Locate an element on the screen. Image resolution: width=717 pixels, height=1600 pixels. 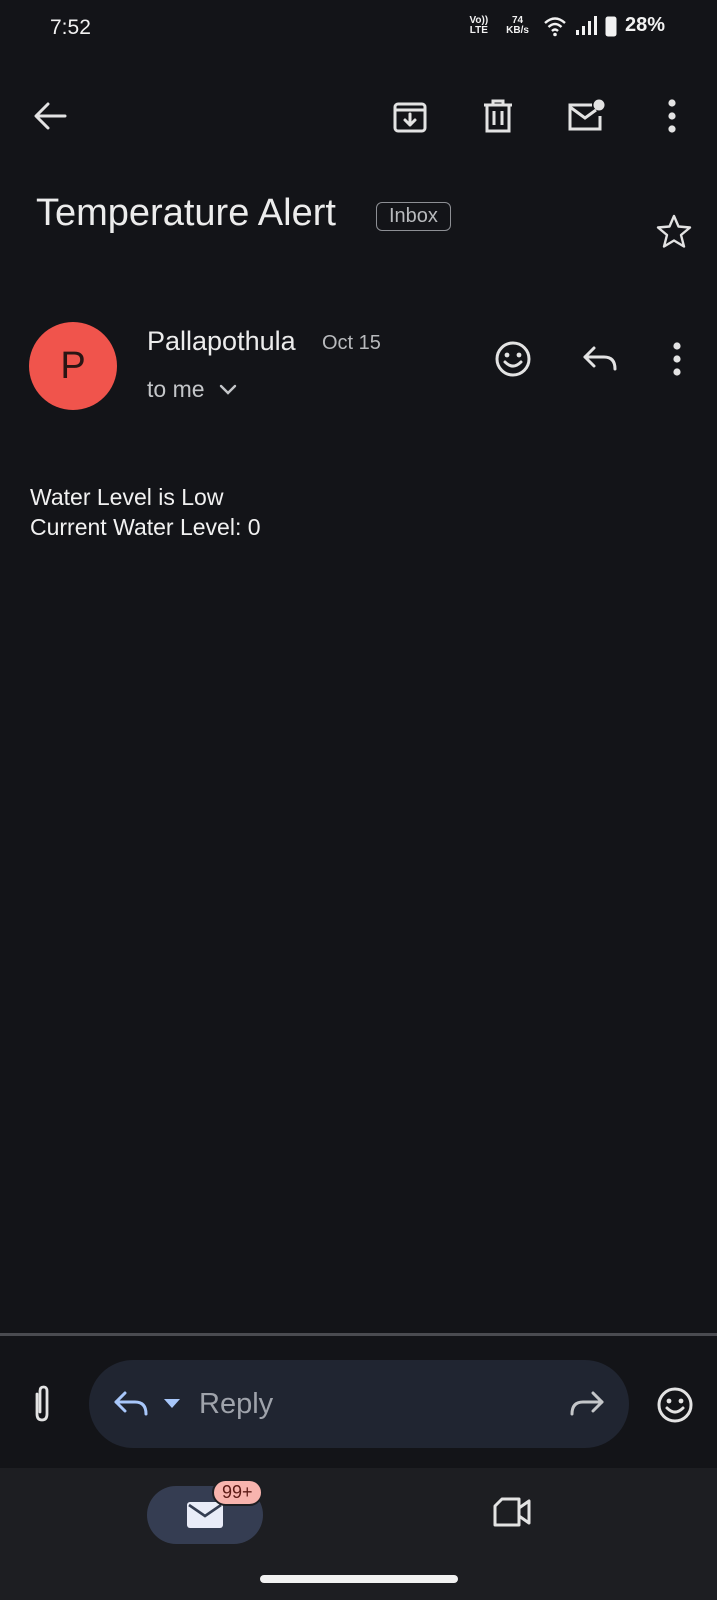
speed-value: 74 is located at coordinates (518, 20).